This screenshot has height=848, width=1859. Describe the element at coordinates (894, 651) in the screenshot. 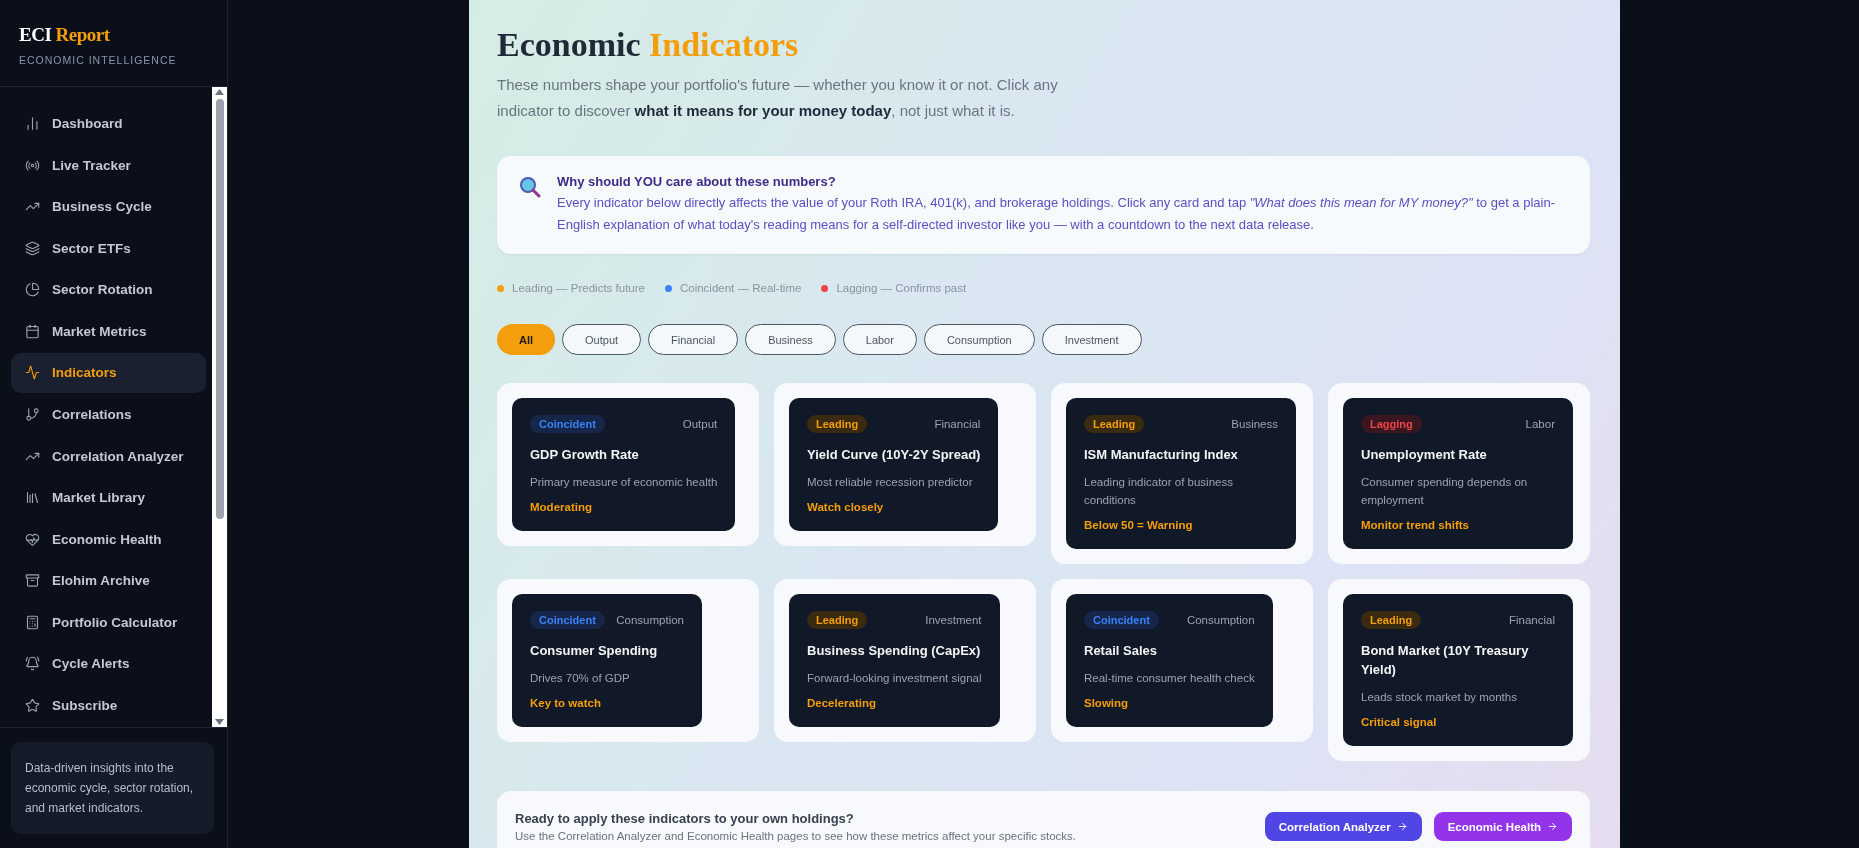

I see `indicator-title: Business Spending (CapEx)` at that location.